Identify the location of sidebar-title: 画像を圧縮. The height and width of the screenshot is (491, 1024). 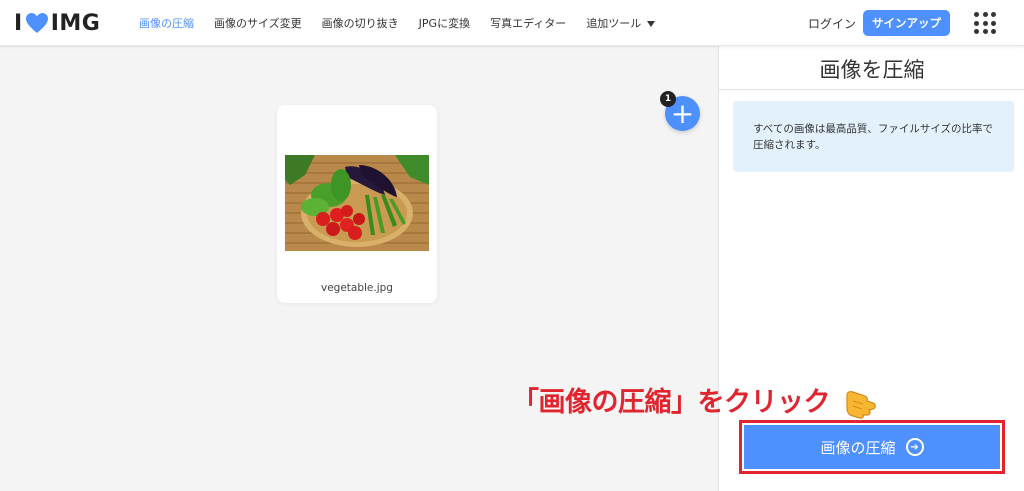
(872, 70).